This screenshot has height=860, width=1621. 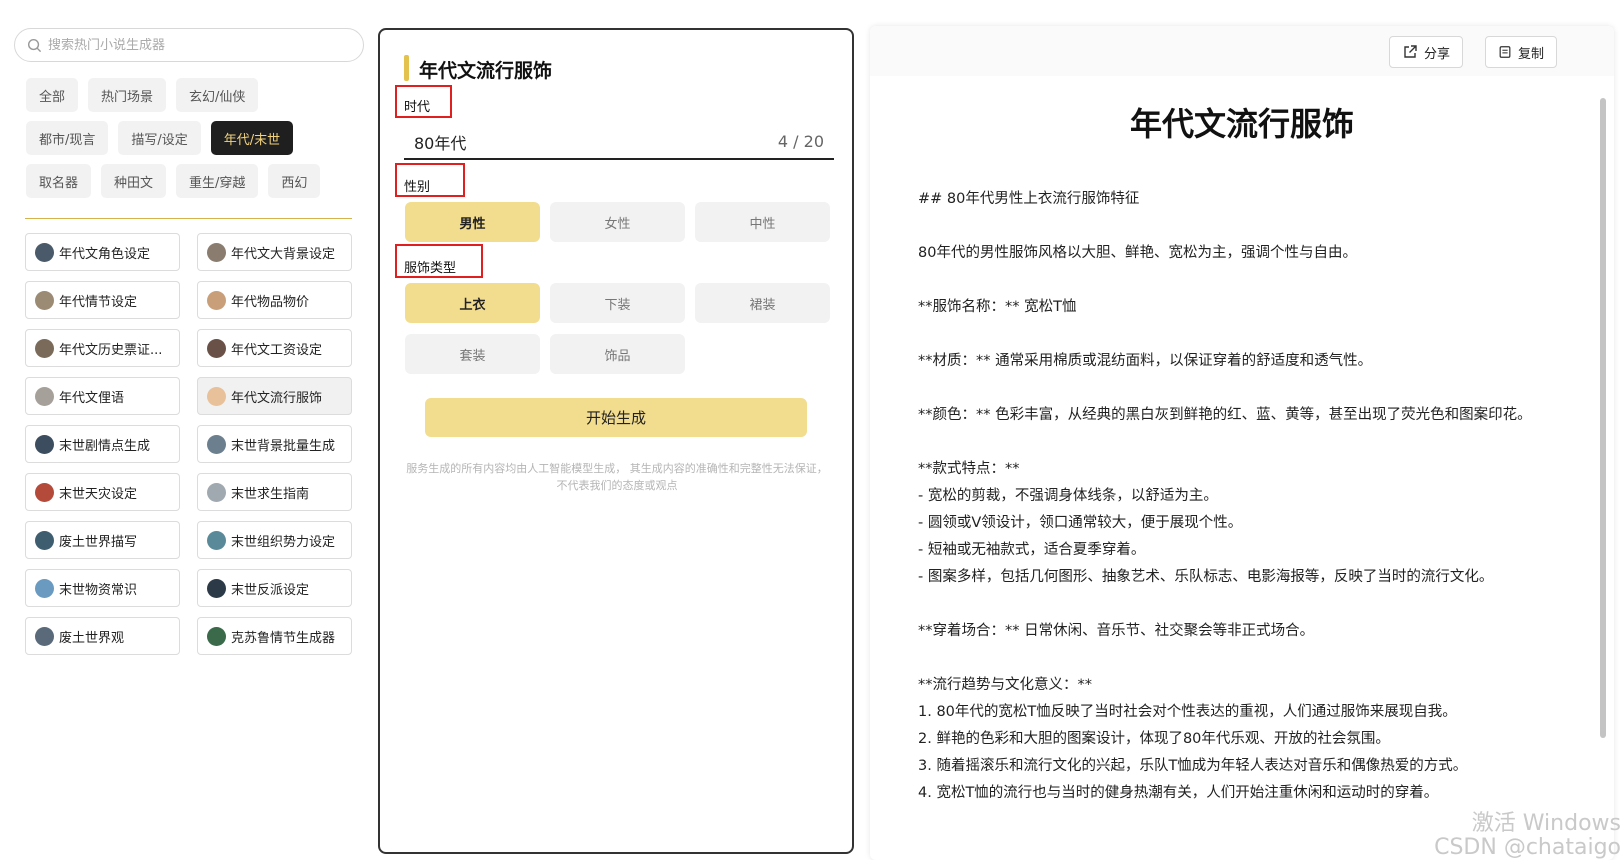 I want to click on generator-item: 末世求生指南, so click(x=274, y=492).